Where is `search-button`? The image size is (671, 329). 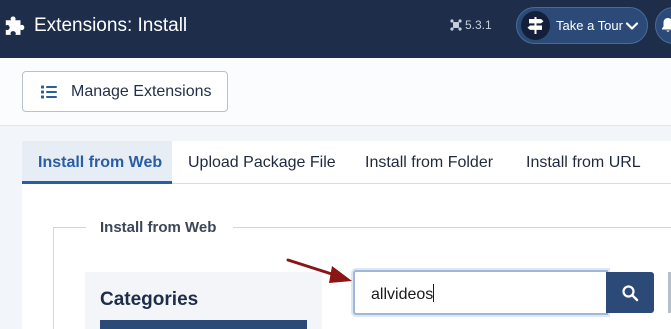
search-button is located at coordinates (630, 292).